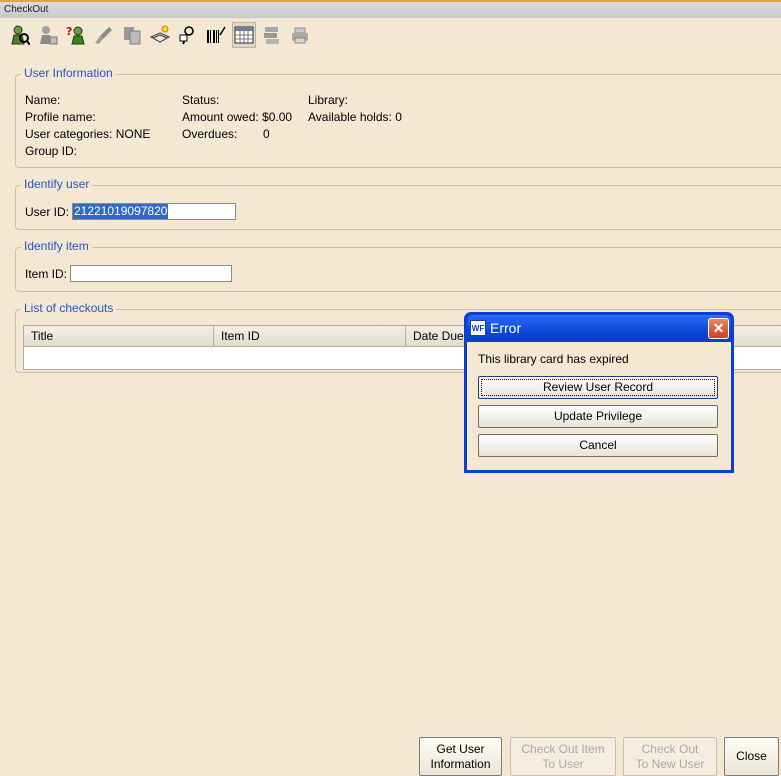  Describe the element at coordinates (68, 73) in the screenshot. I see `user-information-legend: User Information` at that location.